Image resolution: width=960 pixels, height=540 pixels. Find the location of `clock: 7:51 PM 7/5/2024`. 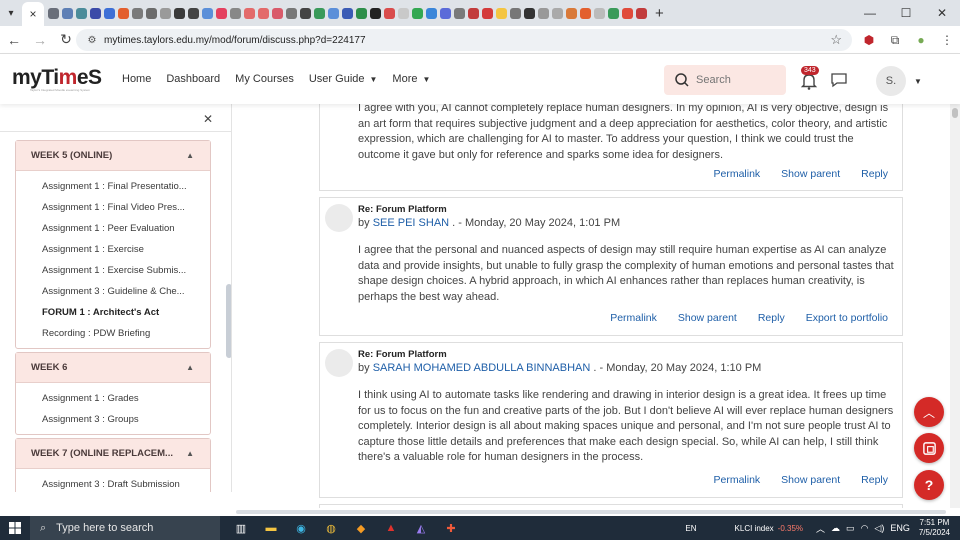

clock: 7:51 PM 7/5/2024 is located at coordinates (934, 528).